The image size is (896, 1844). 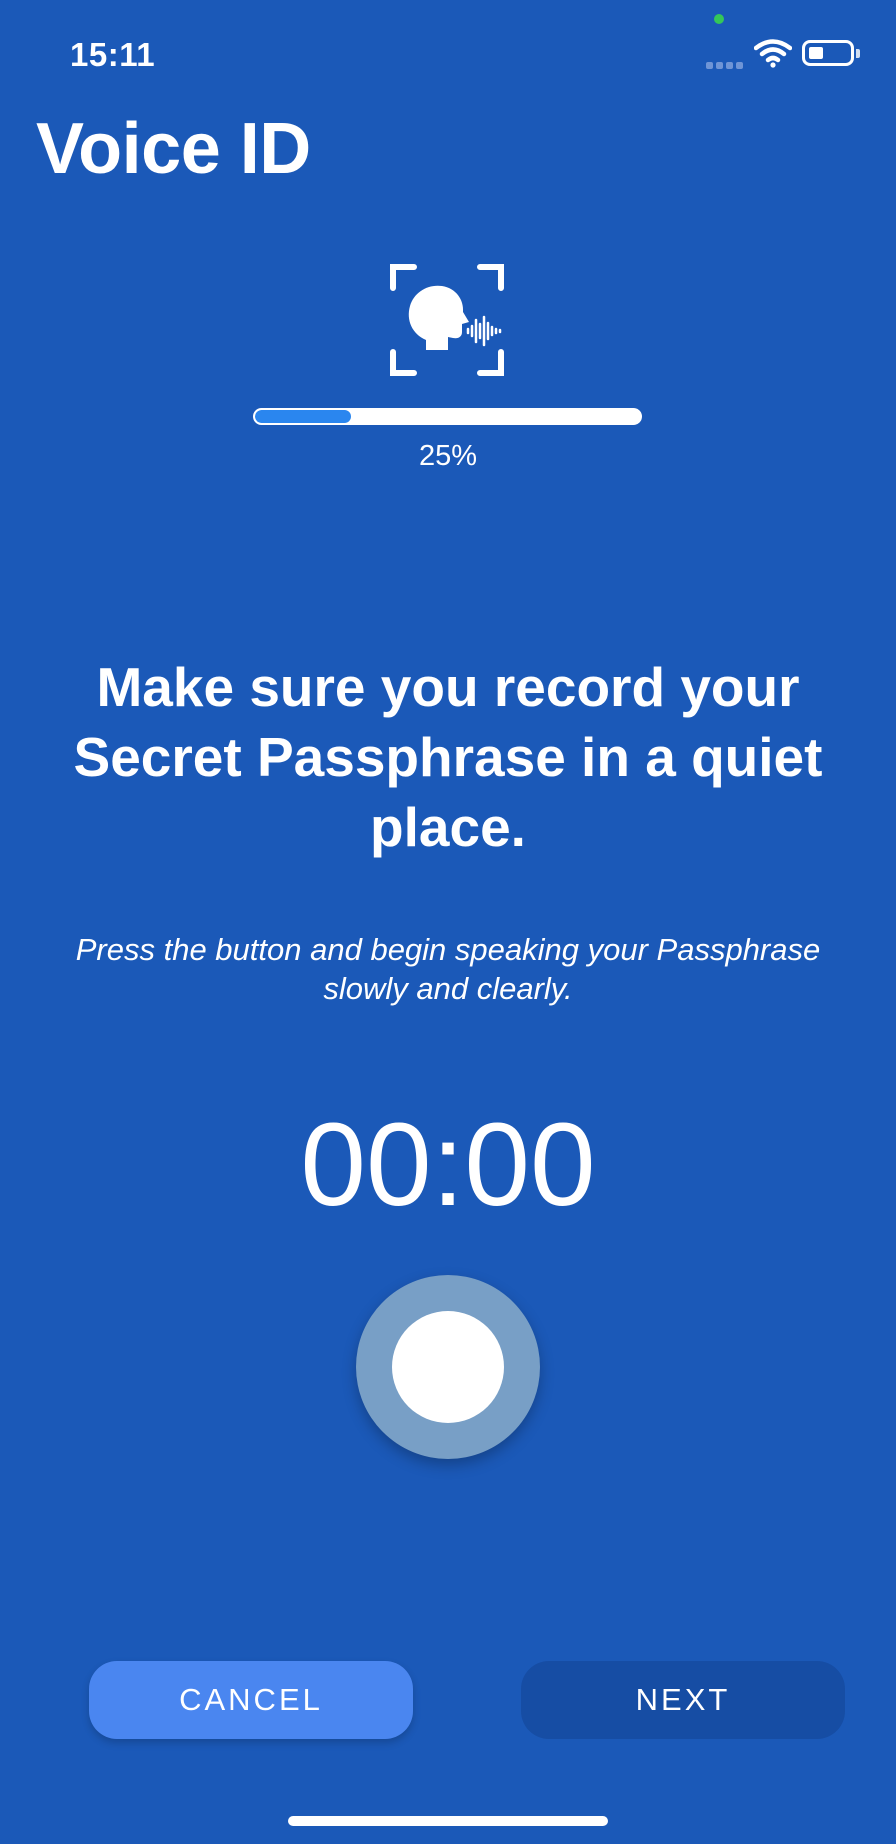 What do you see at coordinates (858, 53) in the screenshot?
I see `battery-cap` at bounding box center [858, 53].